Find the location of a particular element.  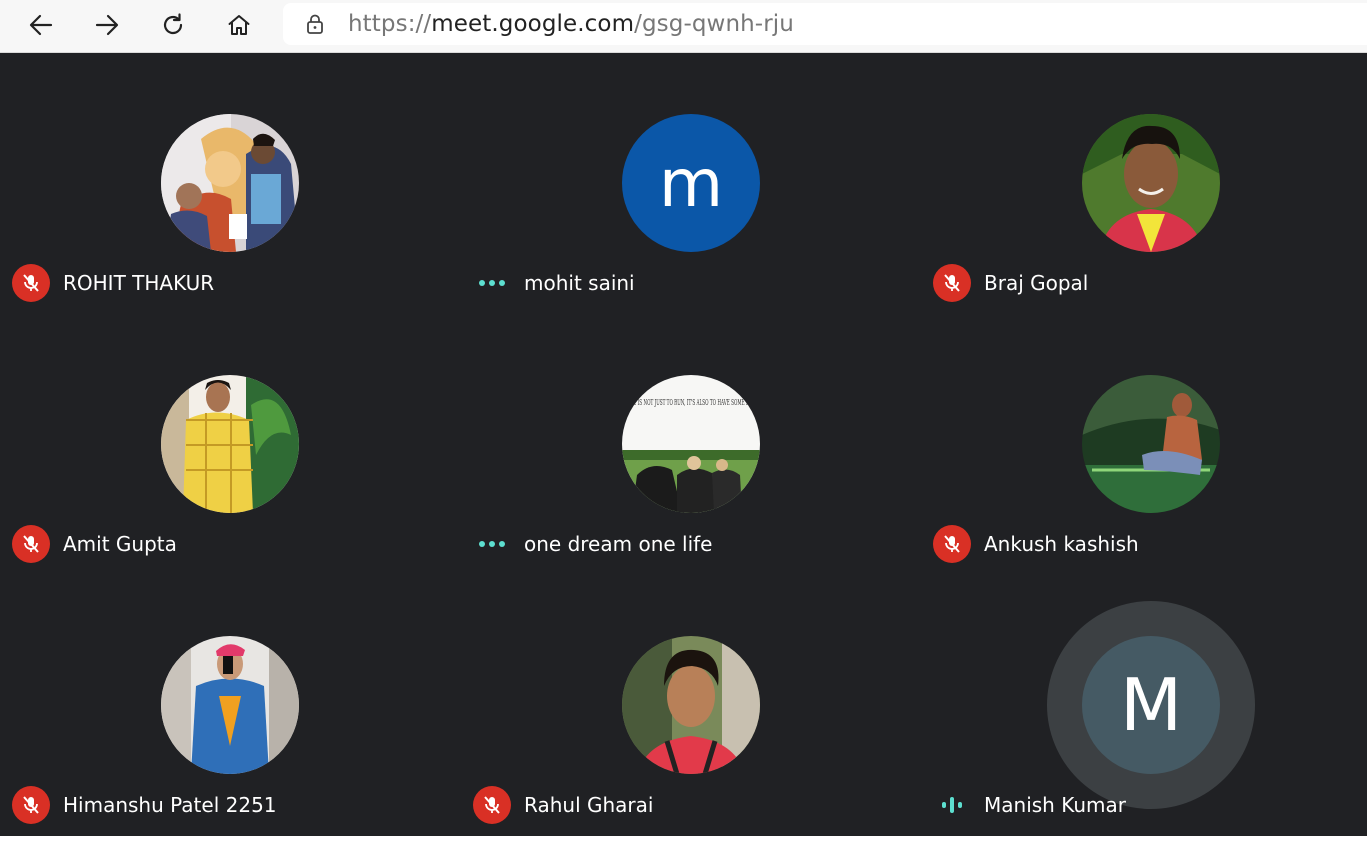

reload-button is located at coordinates (173, 25).